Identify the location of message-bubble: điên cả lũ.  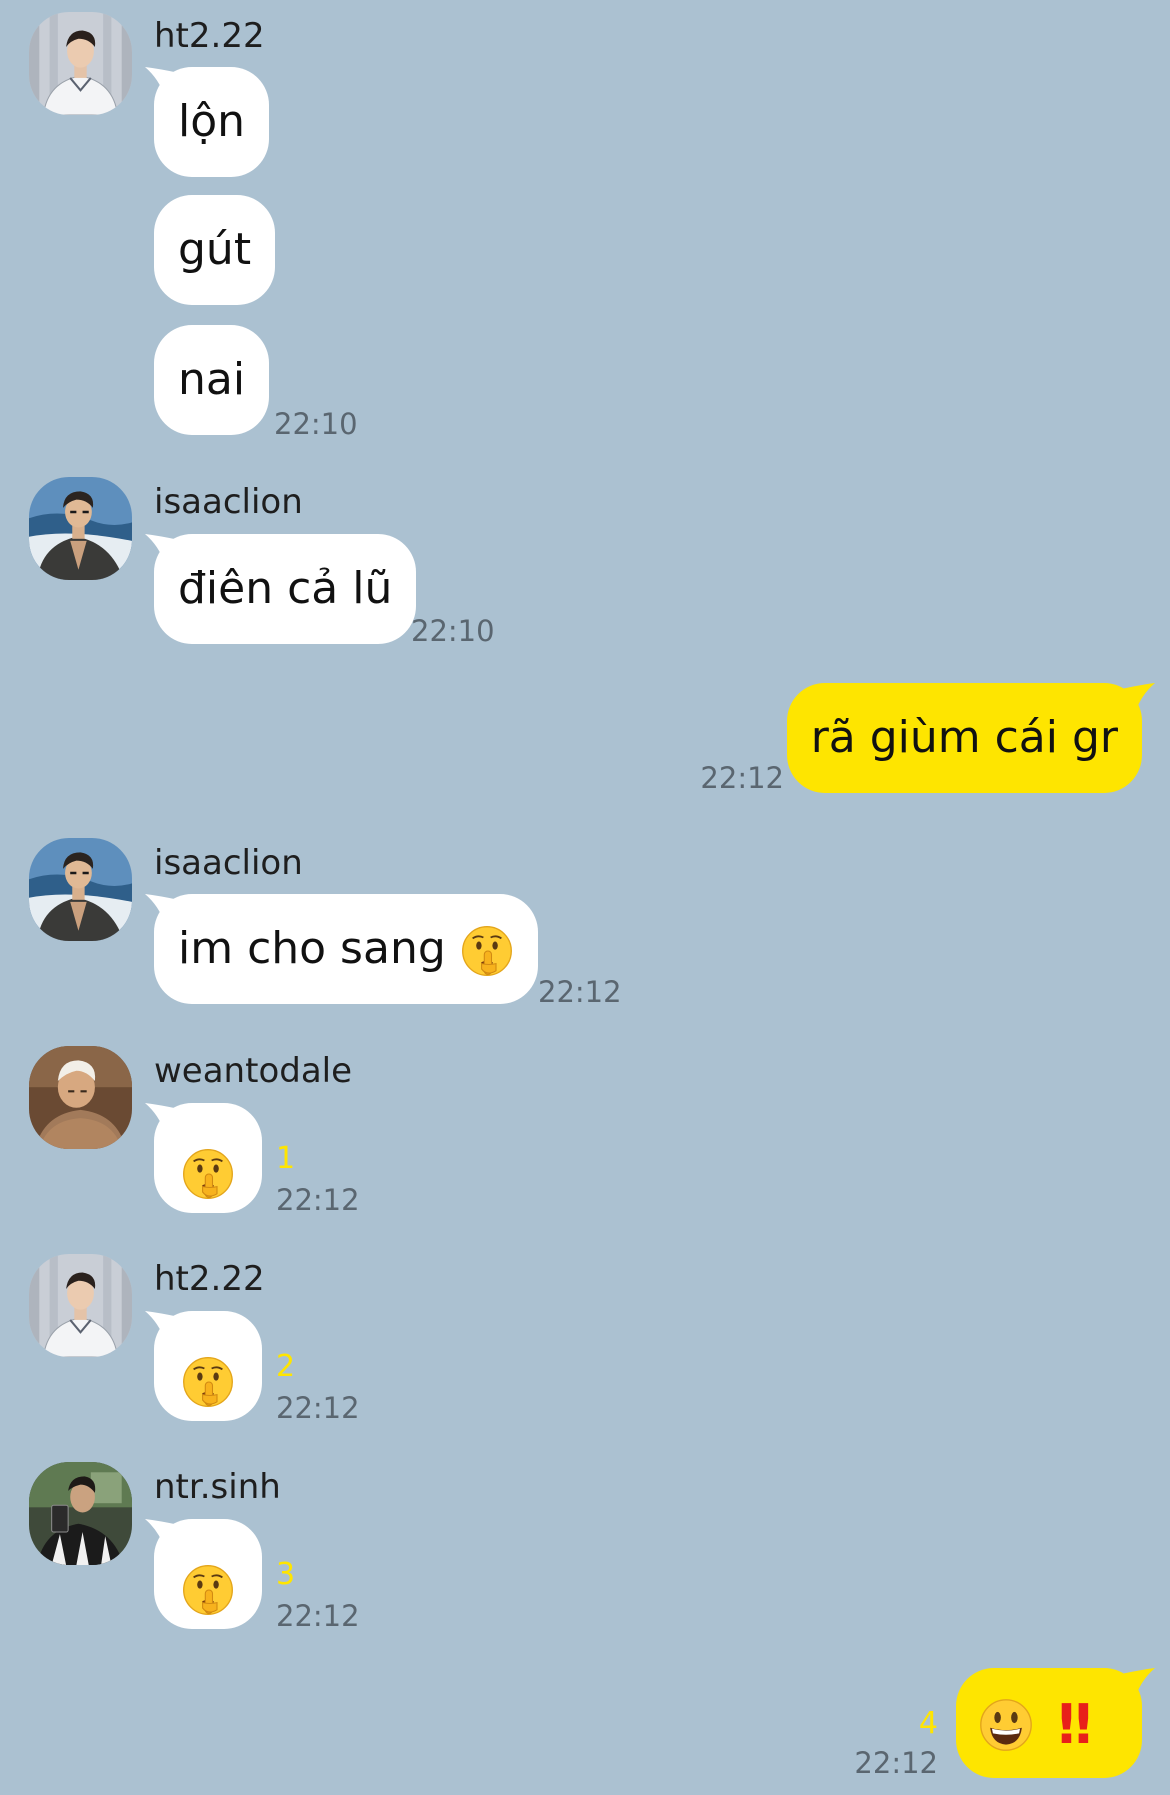
(285, 589).